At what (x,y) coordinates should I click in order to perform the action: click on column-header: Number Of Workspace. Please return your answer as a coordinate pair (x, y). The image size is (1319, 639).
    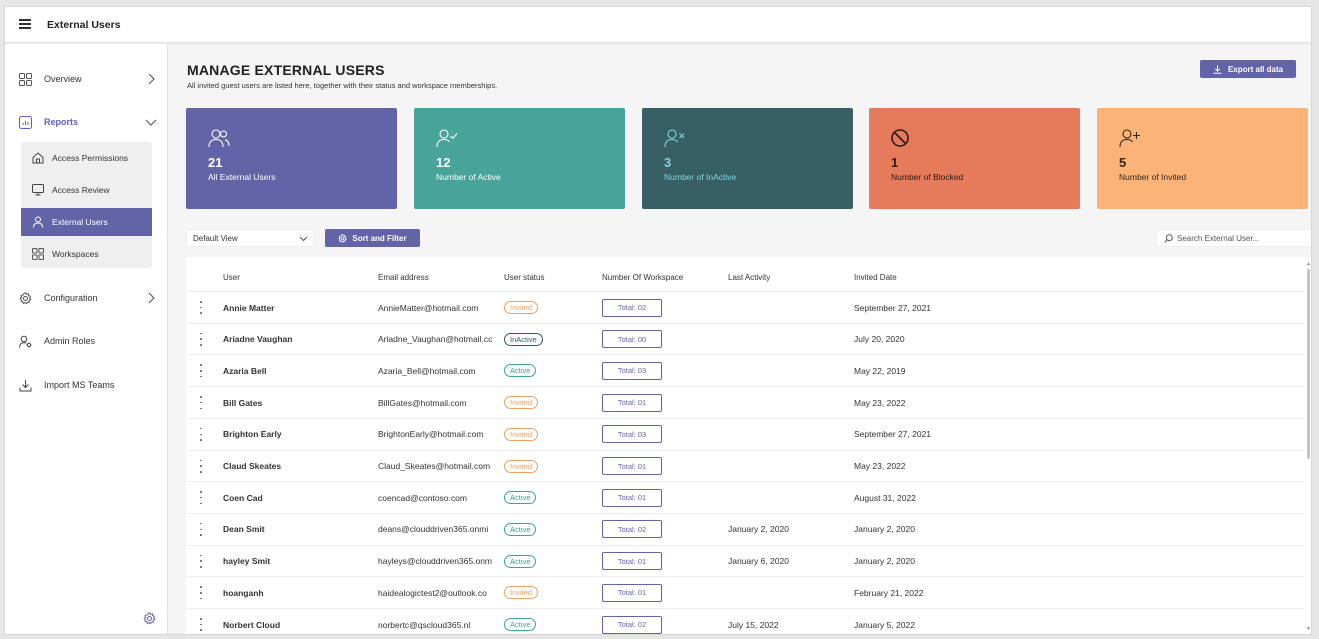
    Looking at the image, I should click on (642, 277).